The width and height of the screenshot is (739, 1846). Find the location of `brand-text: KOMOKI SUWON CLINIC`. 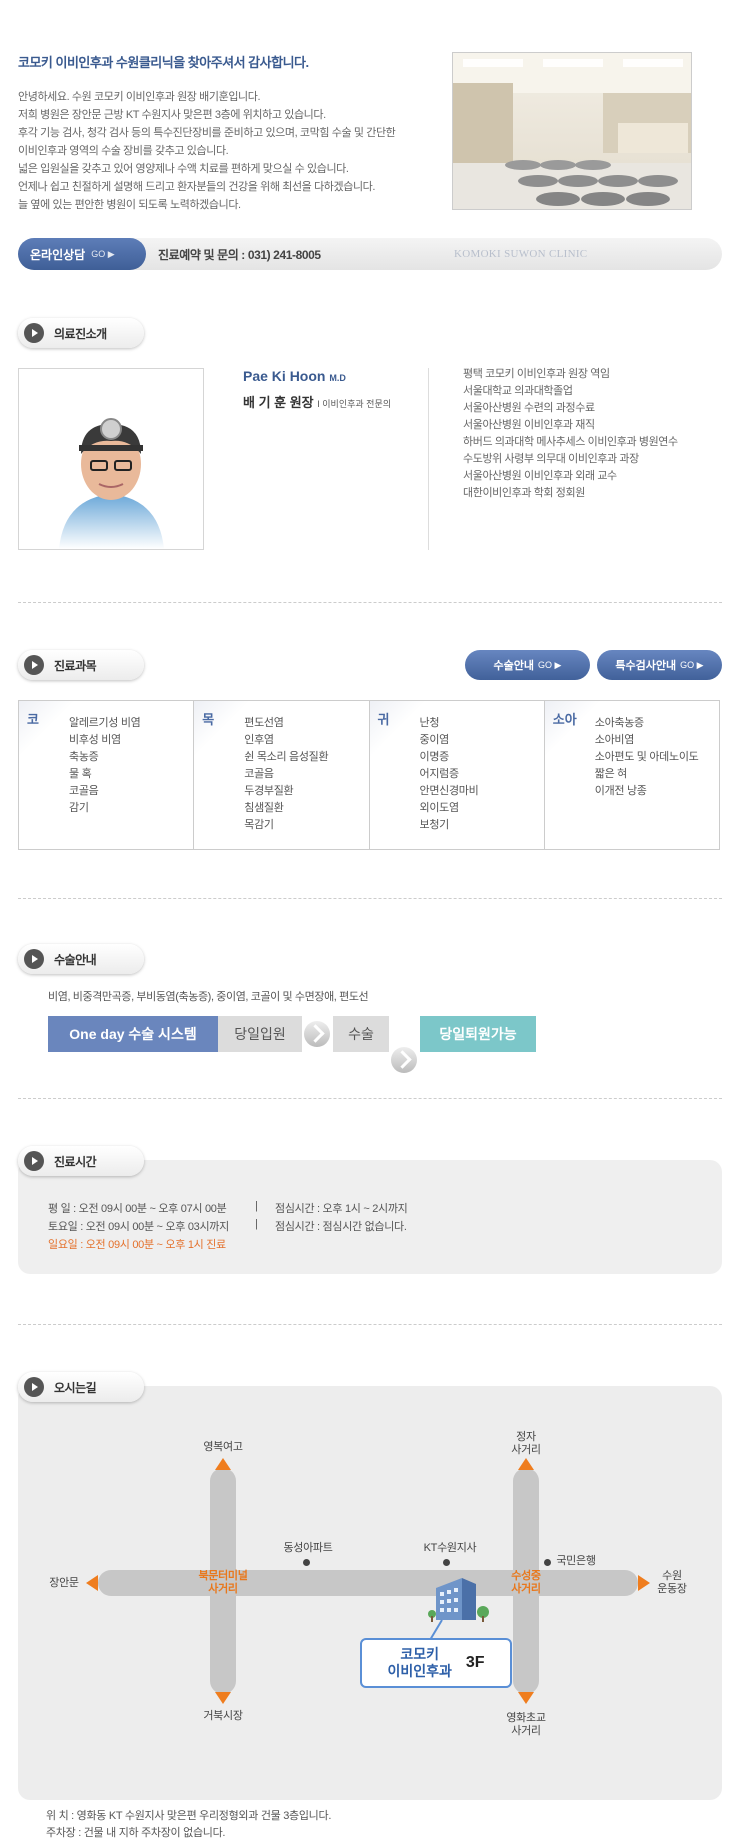

brand-text: KOMOKI SUWON CLINIC is located at coordinates (521, 254).